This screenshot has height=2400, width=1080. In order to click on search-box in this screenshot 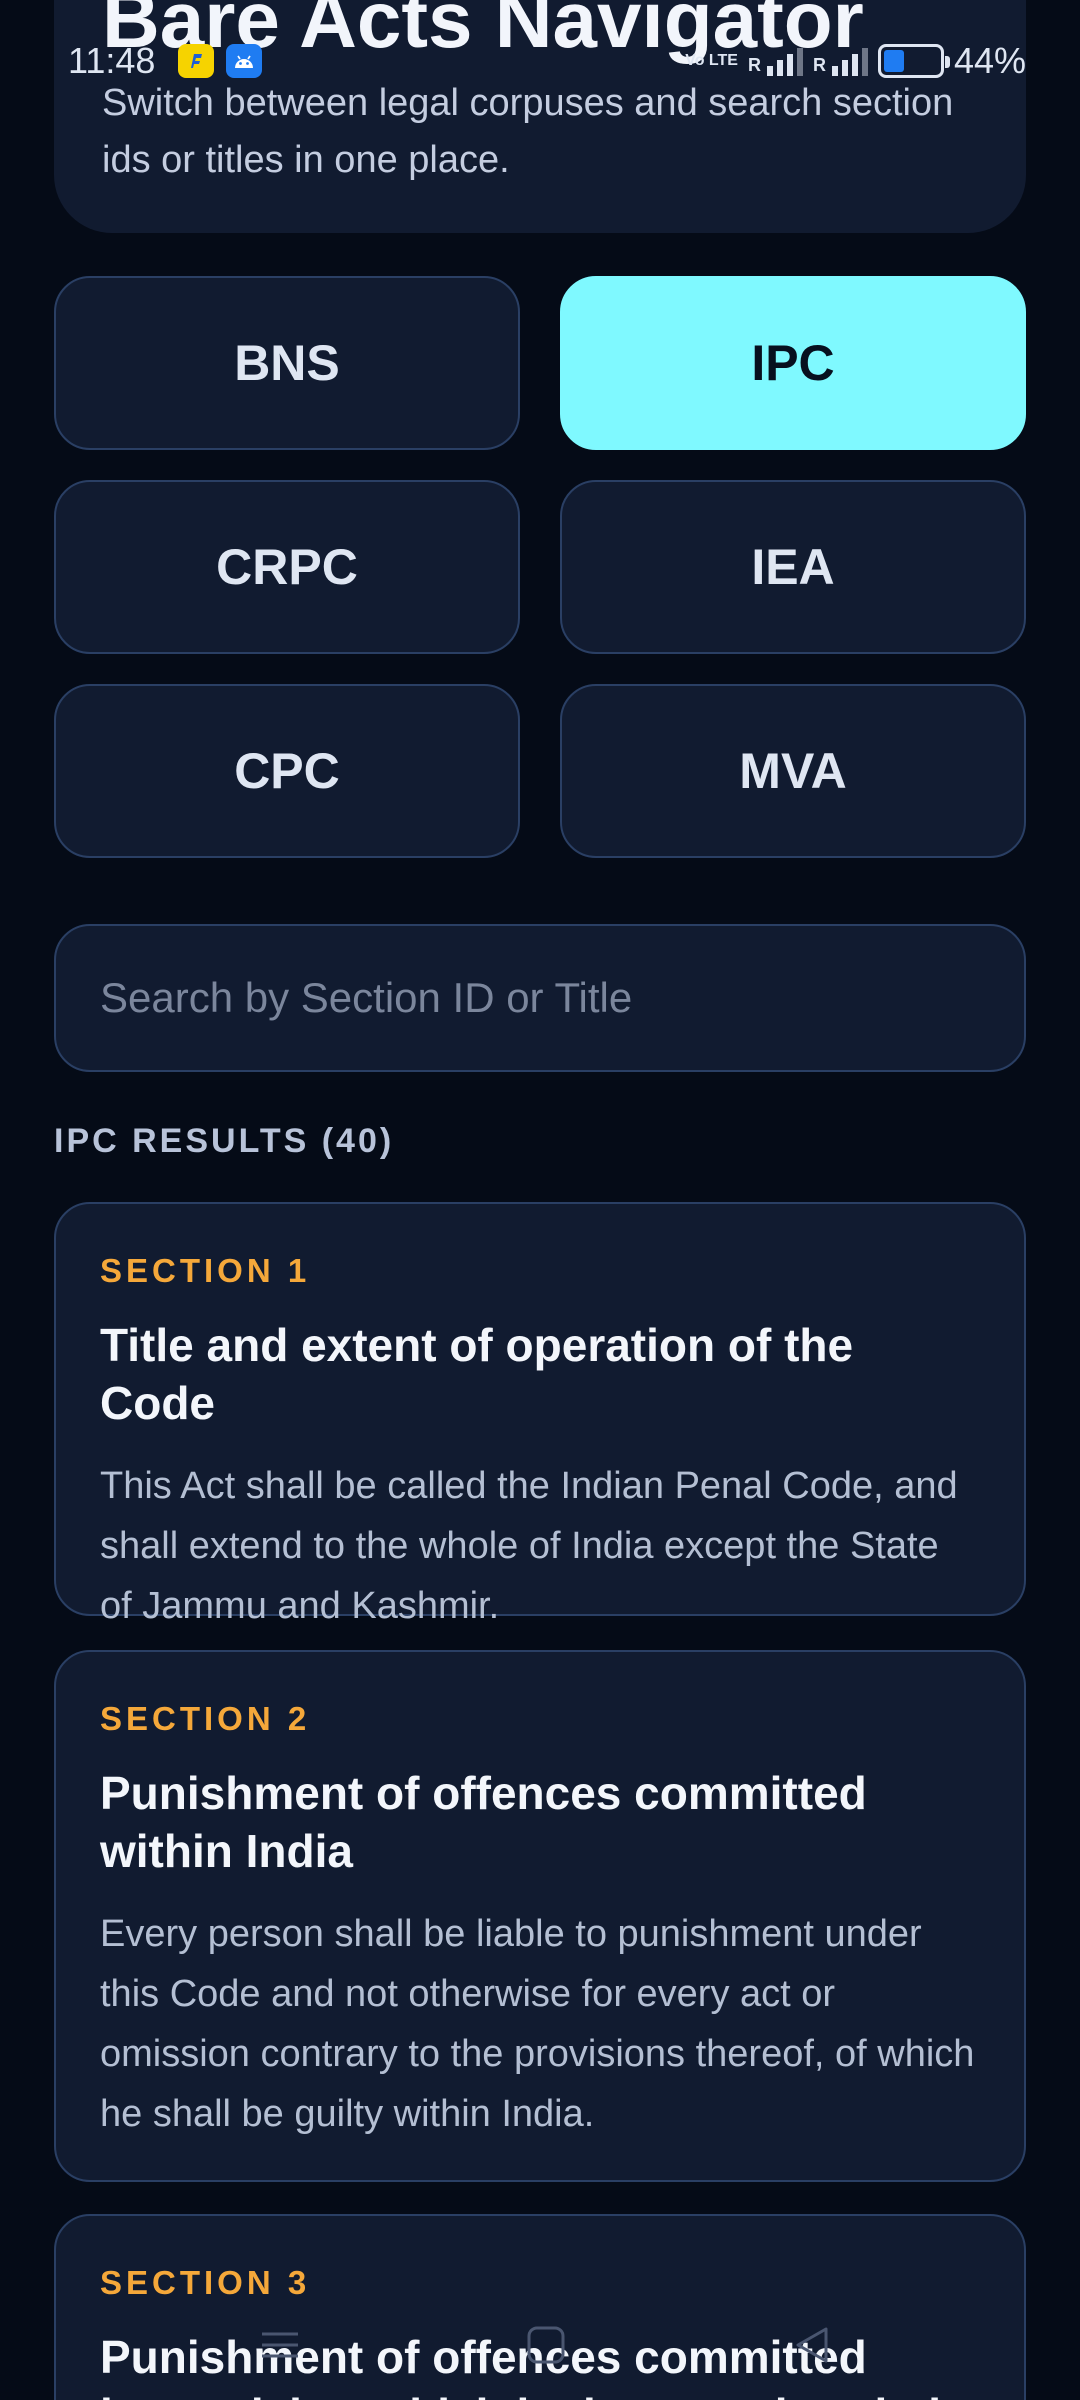, I will do `click(540, 998)`.